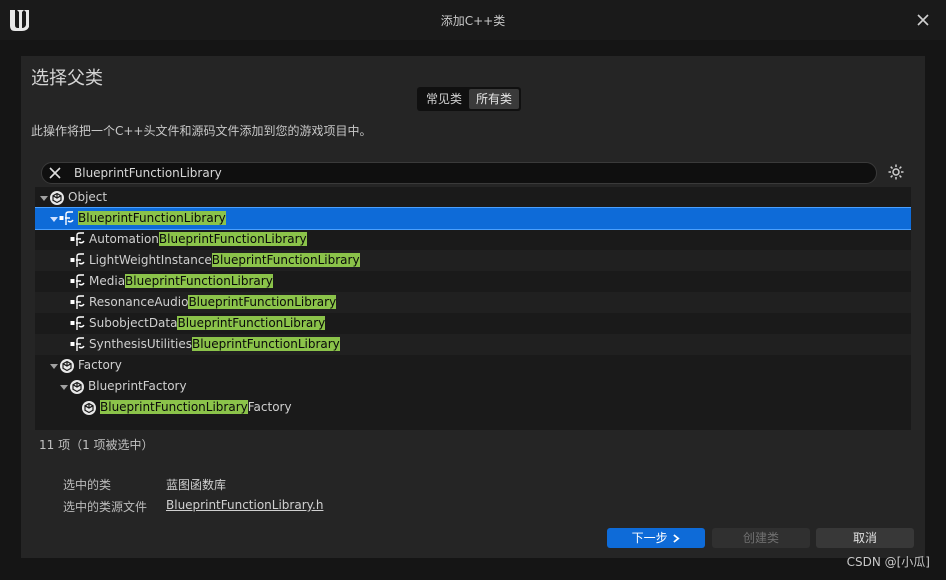 Image resolution: width=946 pixels, height=580 pixels. Describe the element at coordinates (464, 173) in the screenshot. I see `search-input` at that location.